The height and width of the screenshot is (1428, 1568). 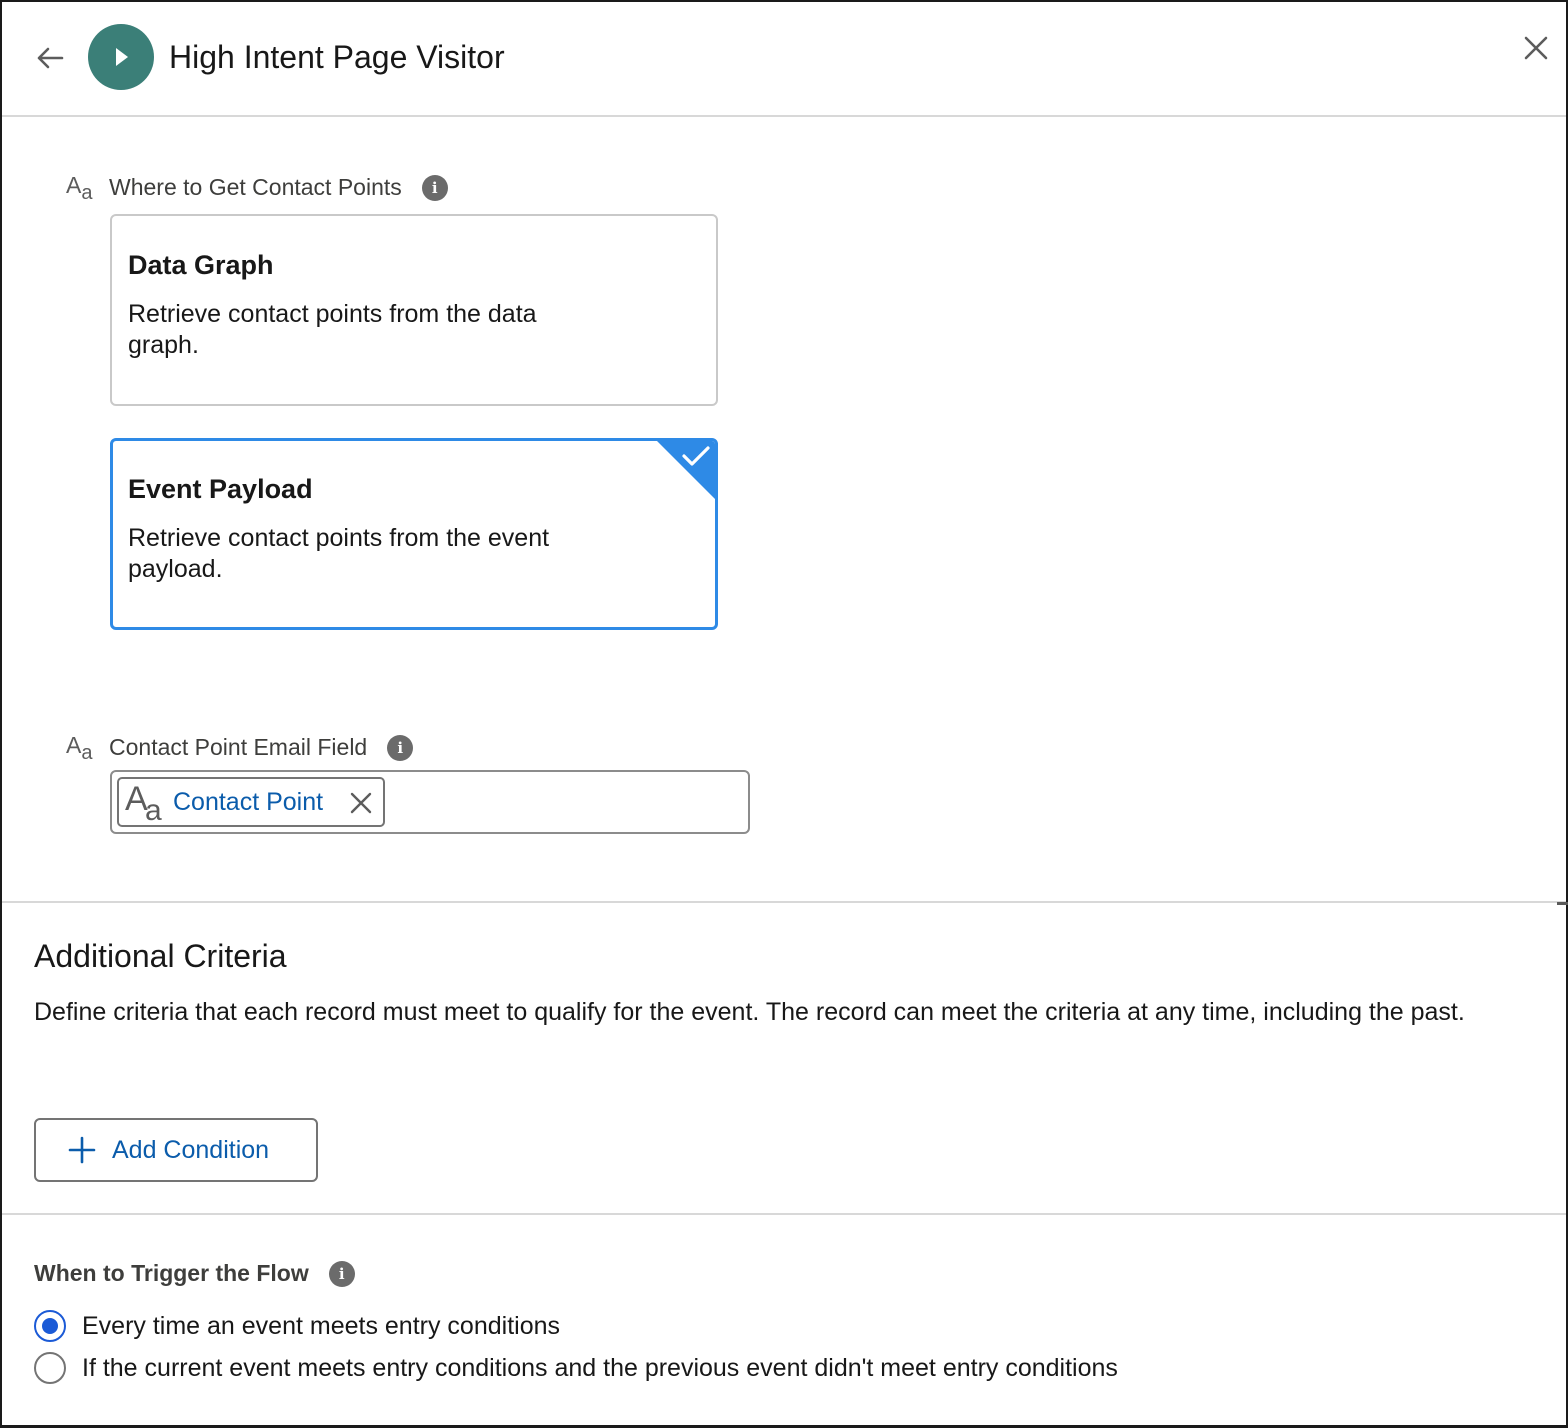 I want to click on add-condition-button: Add Condition, so click(x=176, y=1150).